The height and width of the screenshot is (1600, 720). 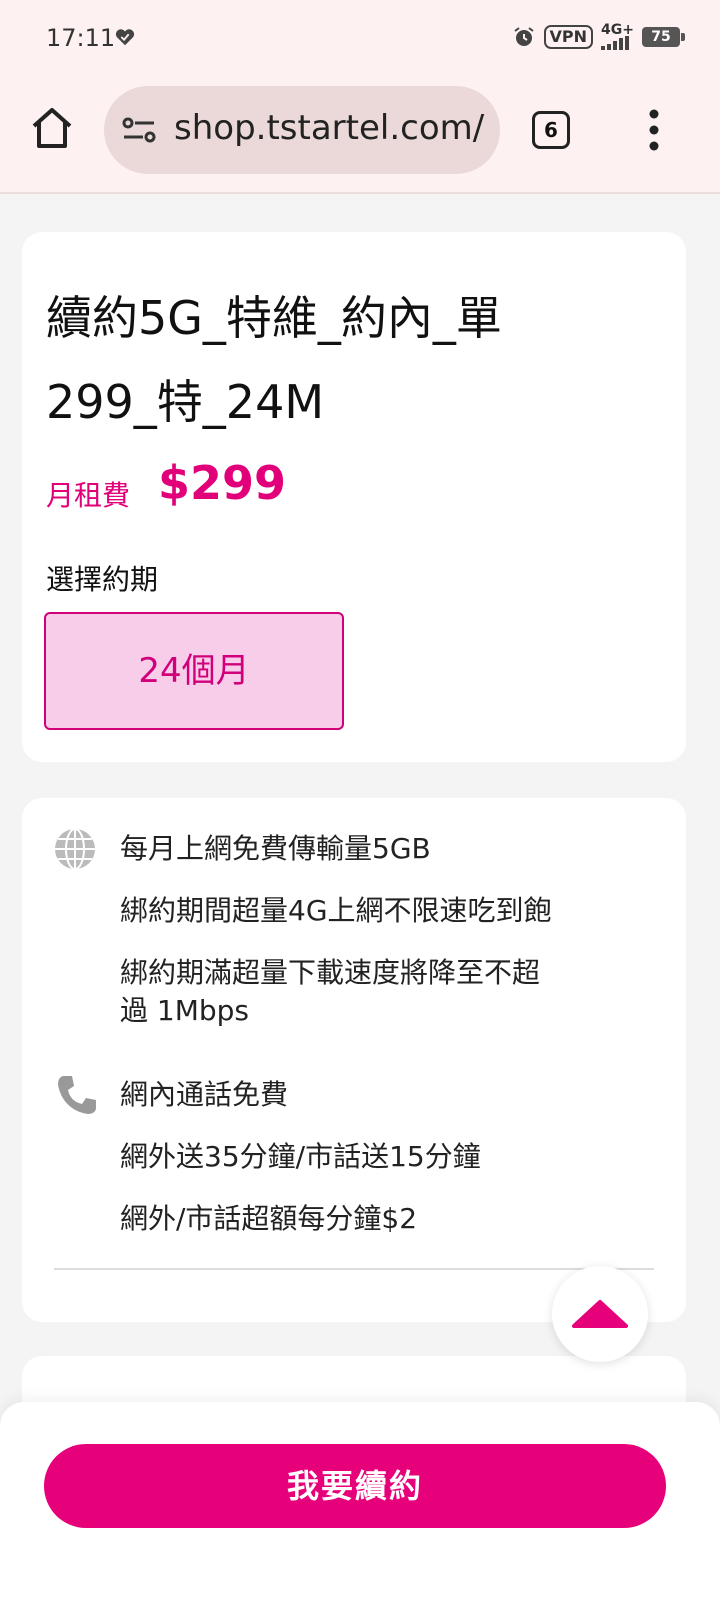 What do you see at coordinates (75, 849) in the screenshot?
I see `globe-icon` at bounding box center [75, 849].